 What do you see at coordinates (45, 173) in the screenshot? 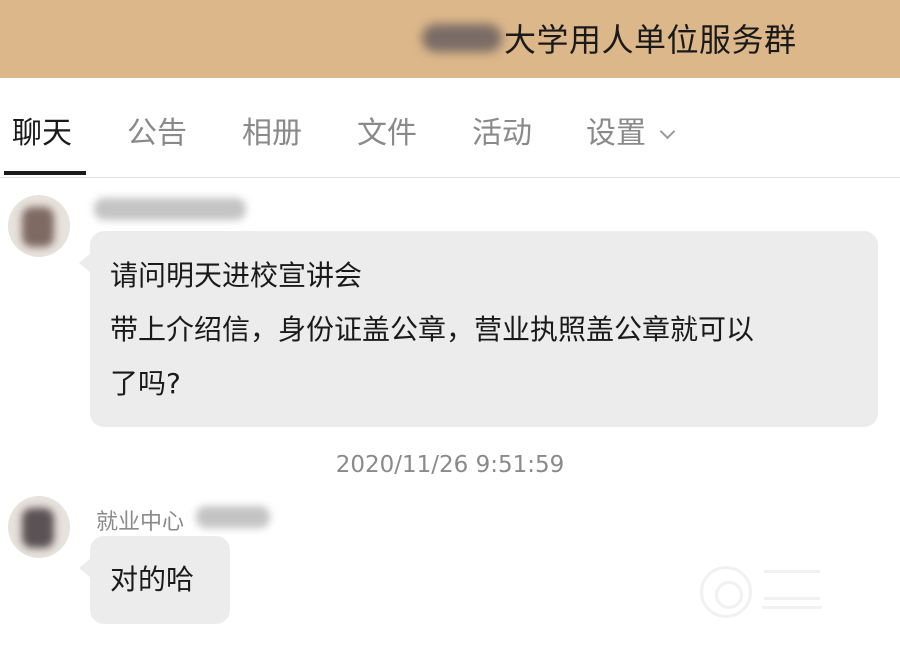
I see `active-tab-indicator` at bounding box center [45, 173].